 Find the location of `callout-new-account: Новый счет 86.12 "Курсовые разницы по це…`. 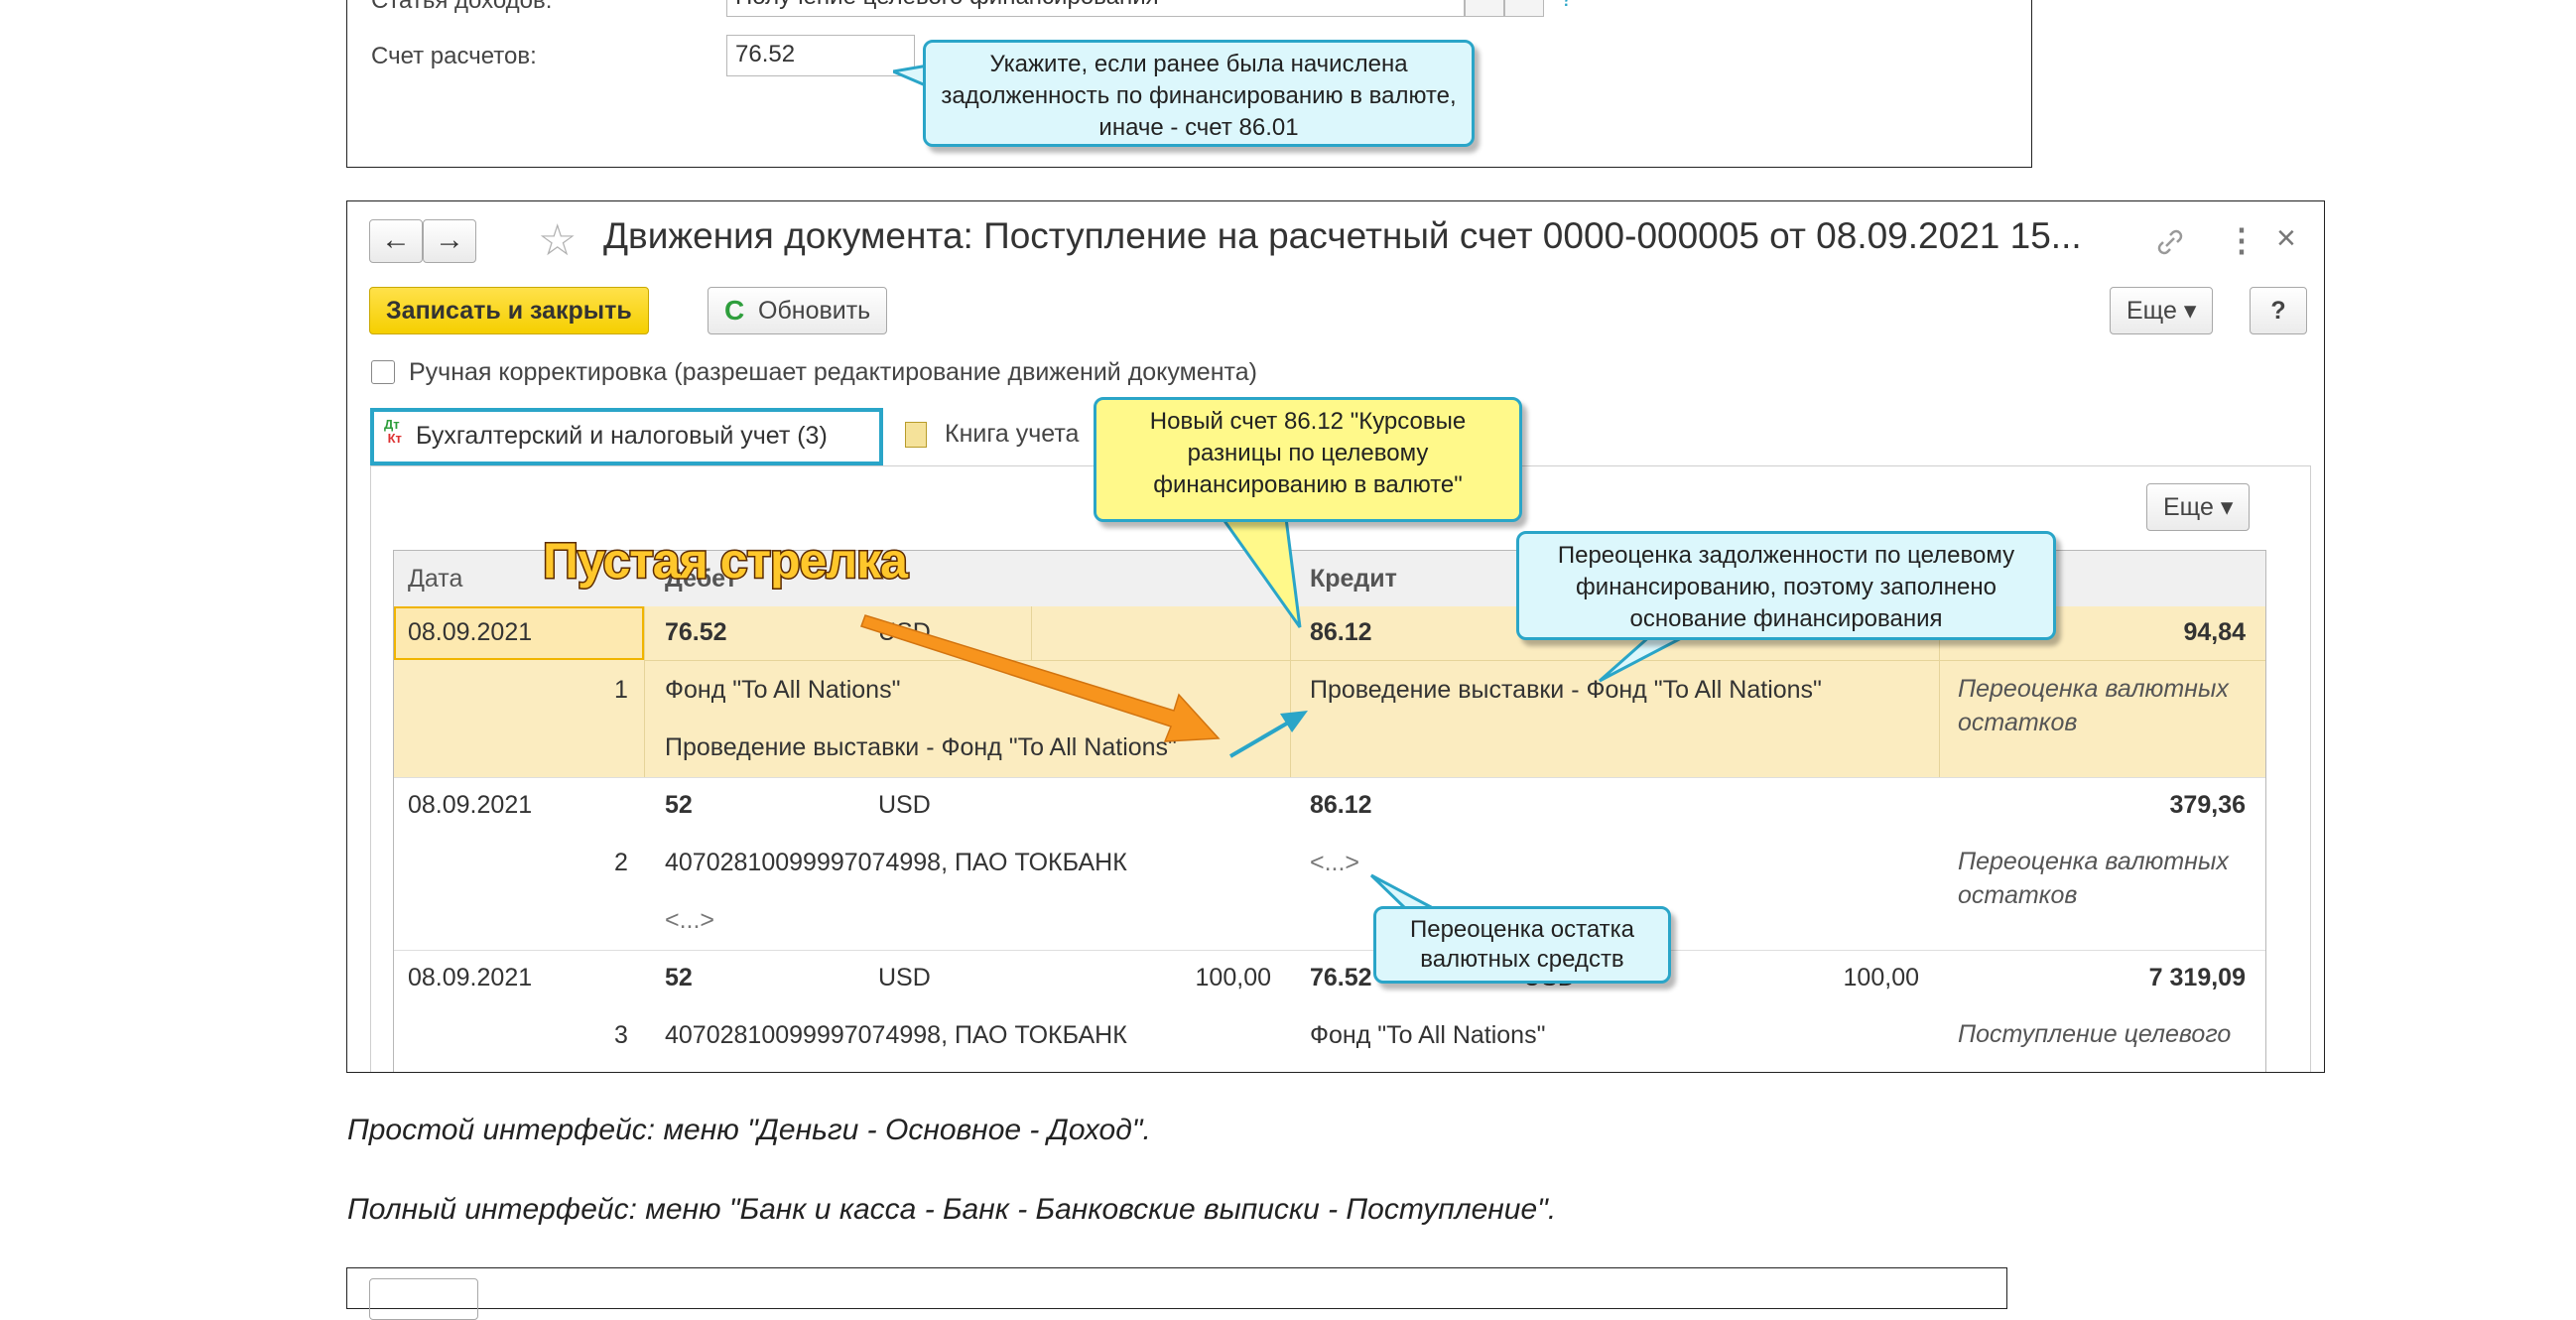

callout-new-account: Новый счет 86.12 "Курсовые разницы по це… is located at coordinates (1308, 459).